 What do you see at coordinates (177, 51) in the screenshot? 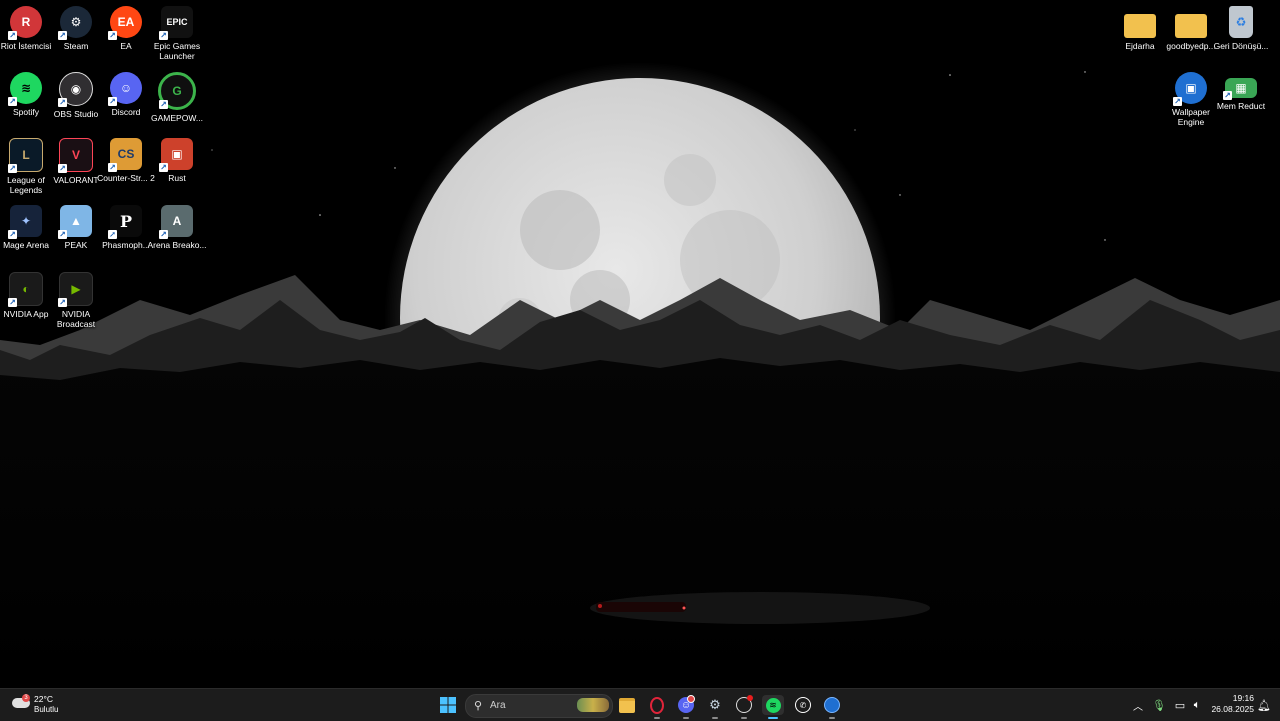
I see `desktop-icon-label: Epic Games Launcher` at bounding box center [177, 51].